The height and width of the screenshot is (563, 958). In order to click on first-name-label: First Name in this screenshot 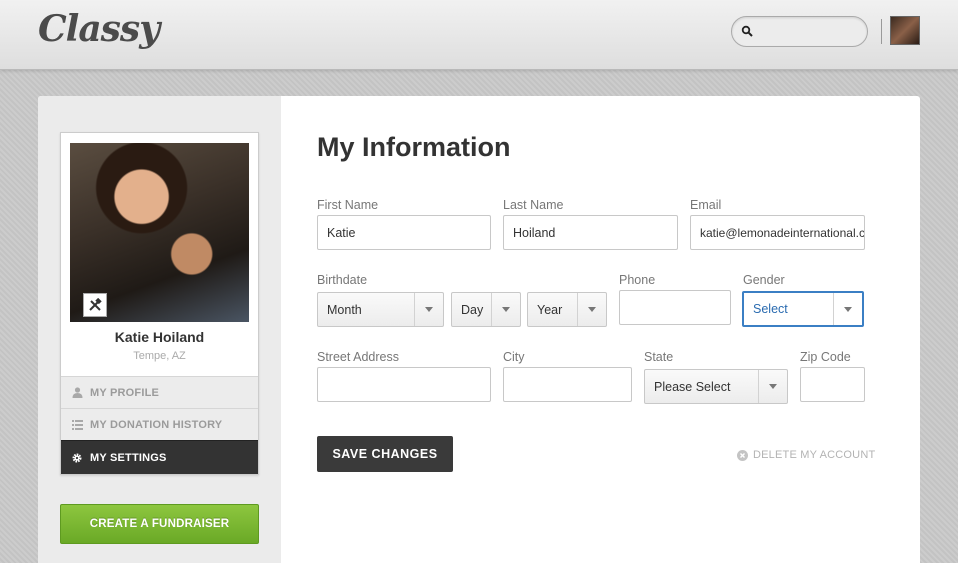, I will do `click(348, 205)`.